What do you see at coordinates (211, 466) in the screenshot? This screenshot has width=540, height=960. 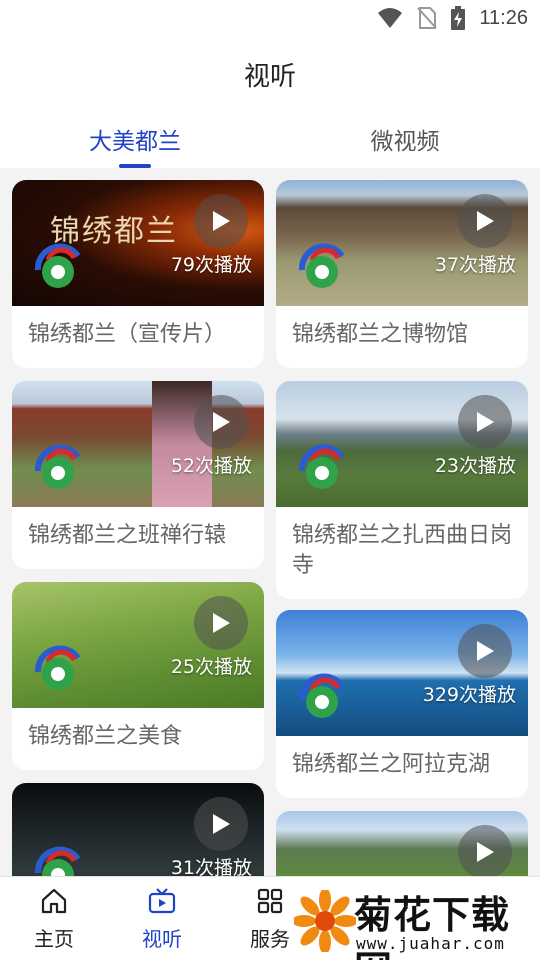 I see `view-count: 52次播放` at bounding box center [211, 466].